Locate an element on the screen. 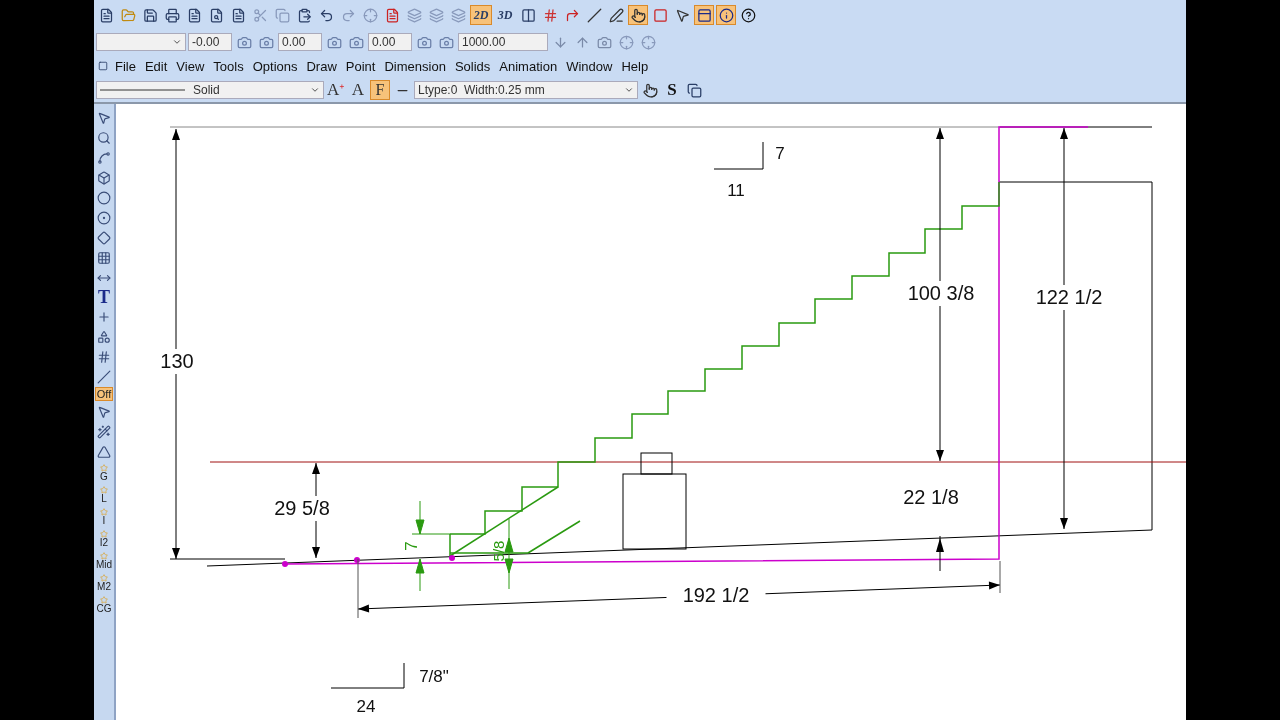  snap-point-button: I2 is located at coordinates (104, 542).